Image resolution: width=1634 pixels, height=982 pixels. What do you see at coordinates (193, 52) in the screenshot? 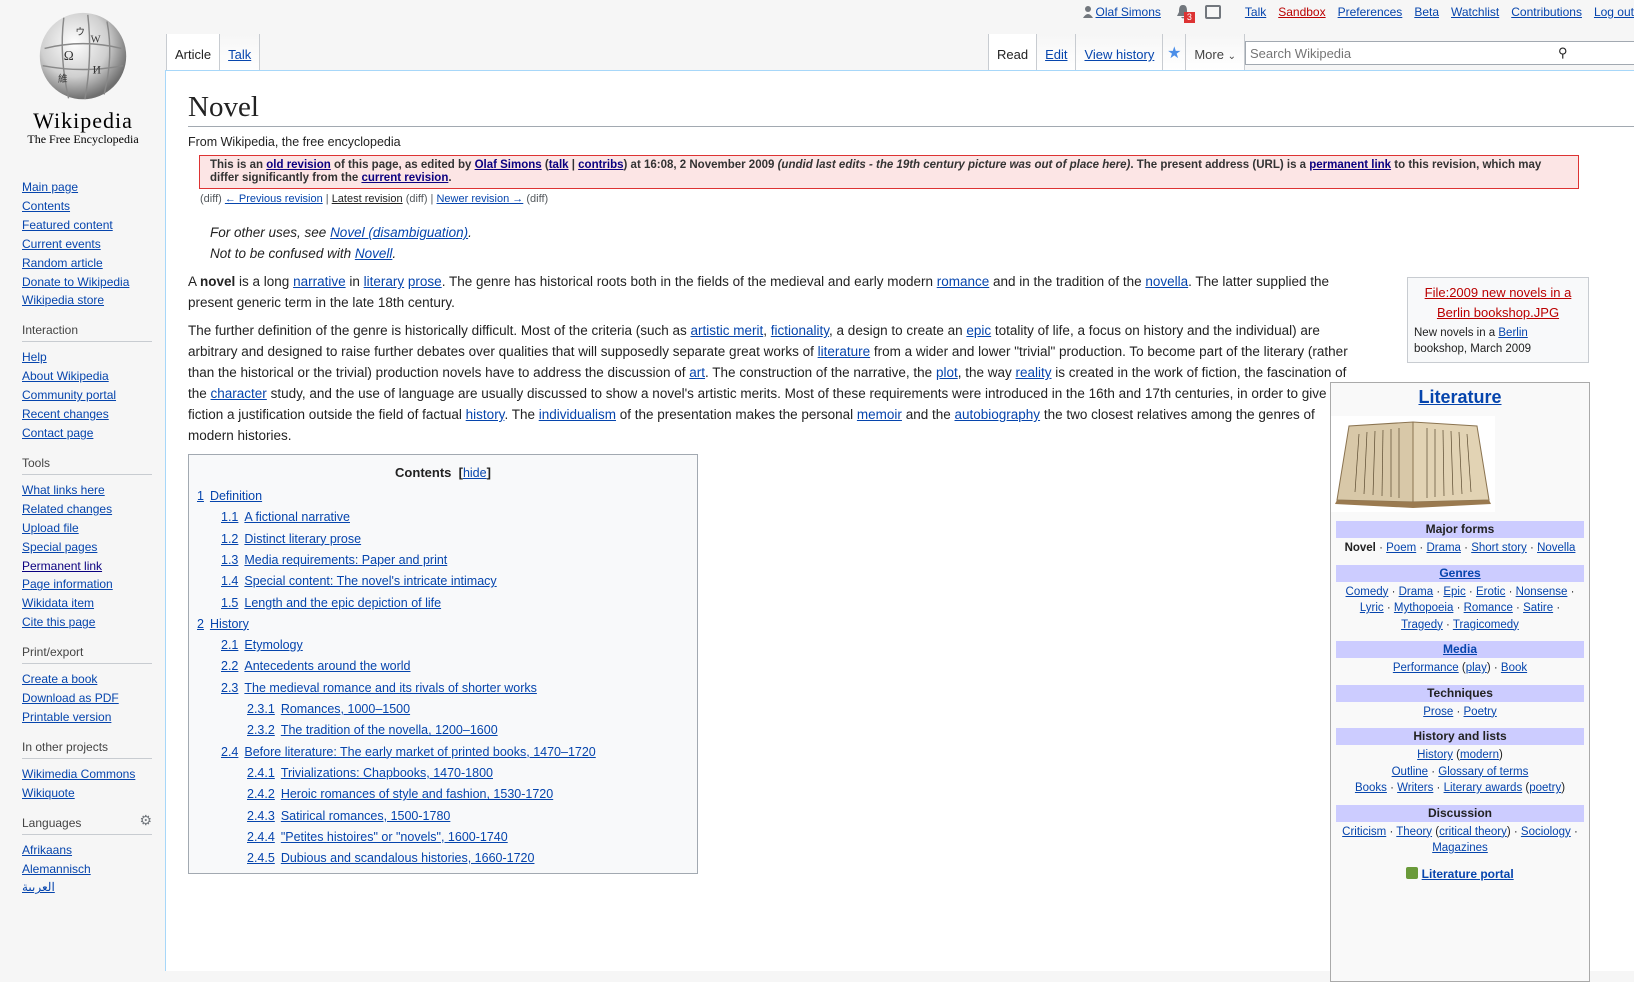
I see `tab-article: Article` at bounding box center [193, 52].